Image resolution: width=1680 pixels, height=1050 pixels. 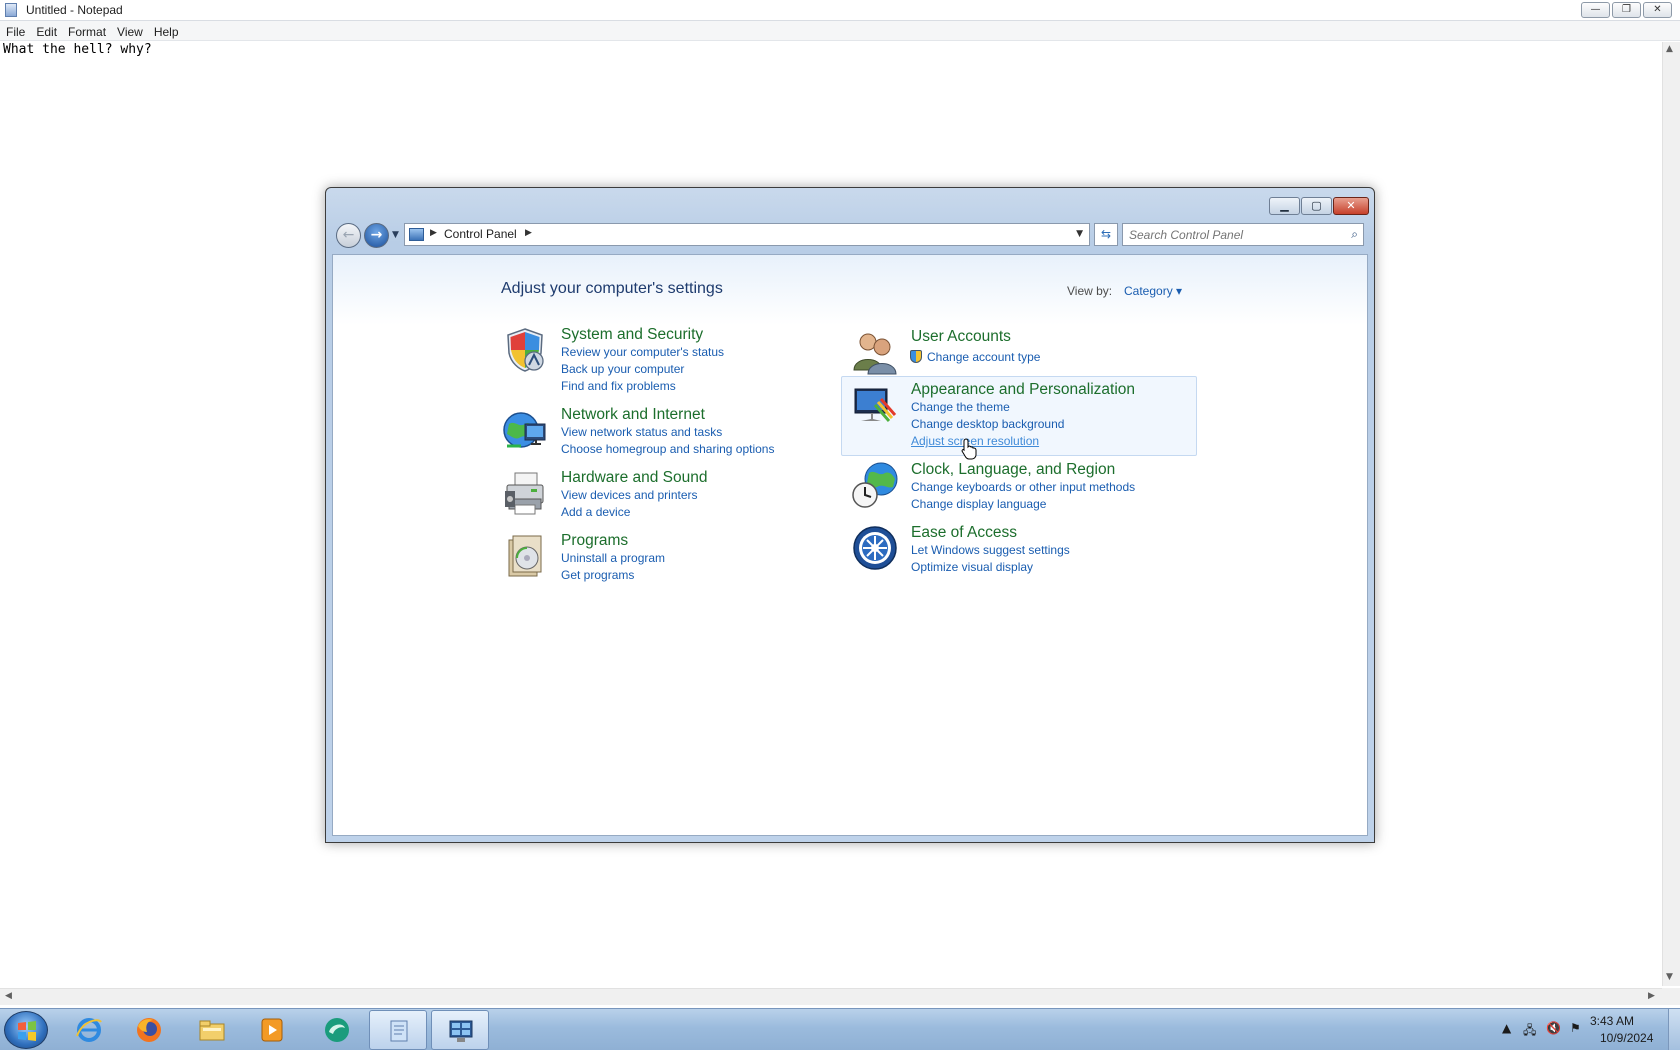 What do you see at coordinates (840, 10) in the screenshot?
I see `notepad-titlebar: Untitled - Notepad — ❐ ✕` at bounding box center [840, 10].